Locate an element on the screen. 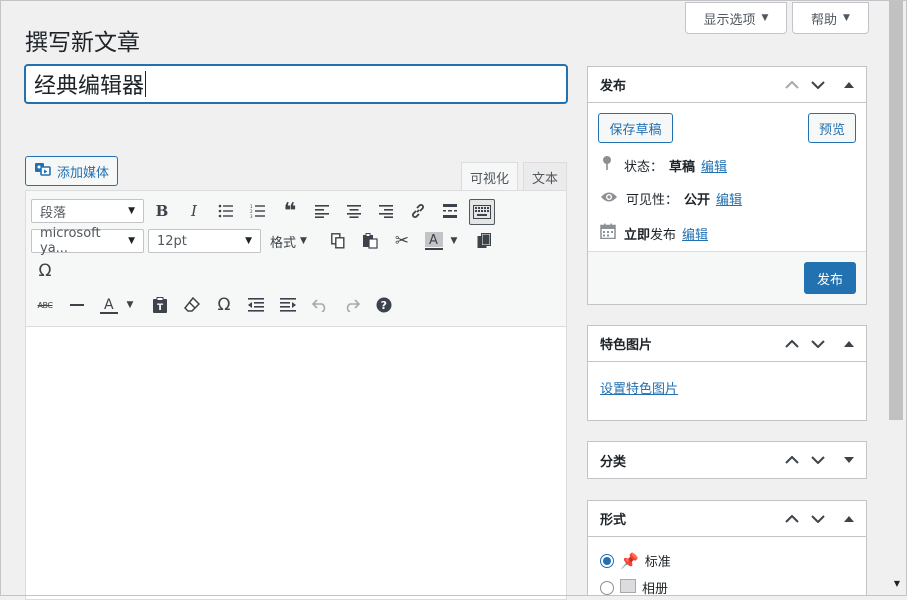 The height and width of the screenshot is (600, 907). pushpin-icon: 📌 is located at coordinates (629, 560).